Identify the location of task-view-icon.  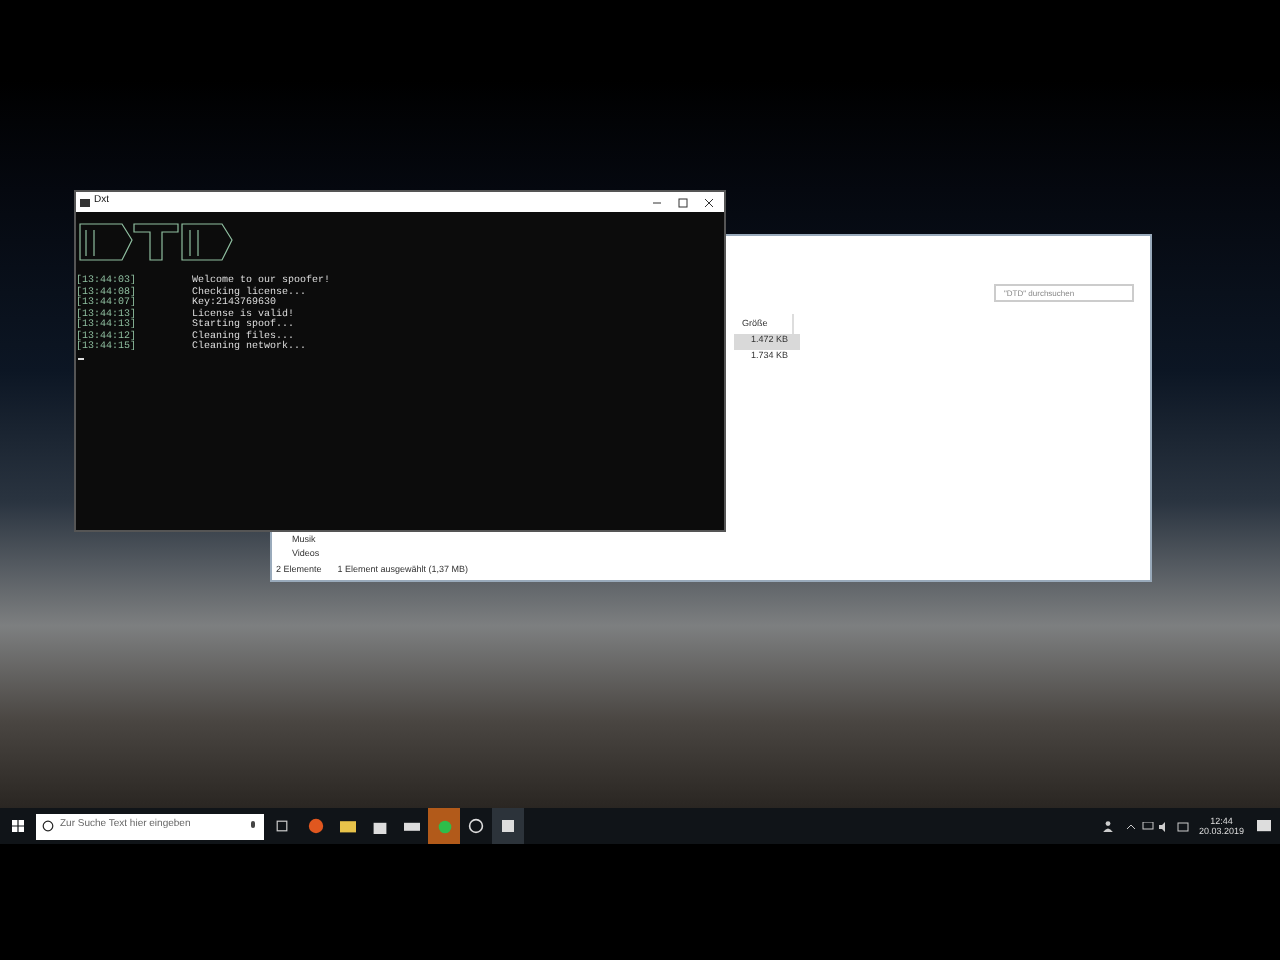
(282, 826).